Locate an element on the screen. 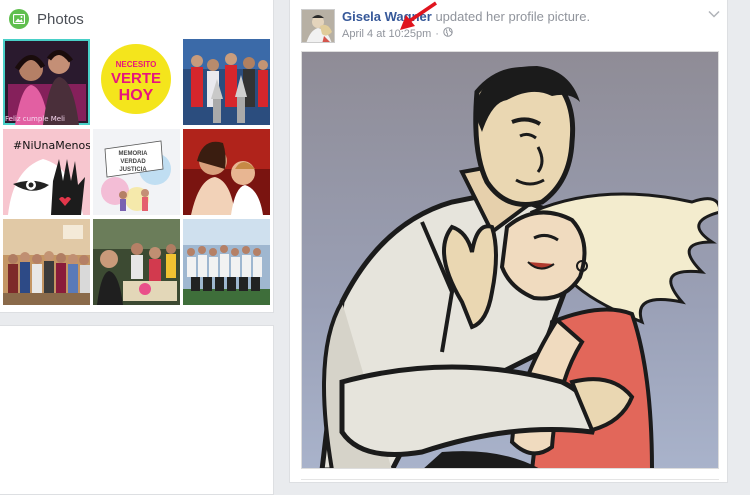  post-action-text: updated her profile picture. is located at coordinates (513, 16).